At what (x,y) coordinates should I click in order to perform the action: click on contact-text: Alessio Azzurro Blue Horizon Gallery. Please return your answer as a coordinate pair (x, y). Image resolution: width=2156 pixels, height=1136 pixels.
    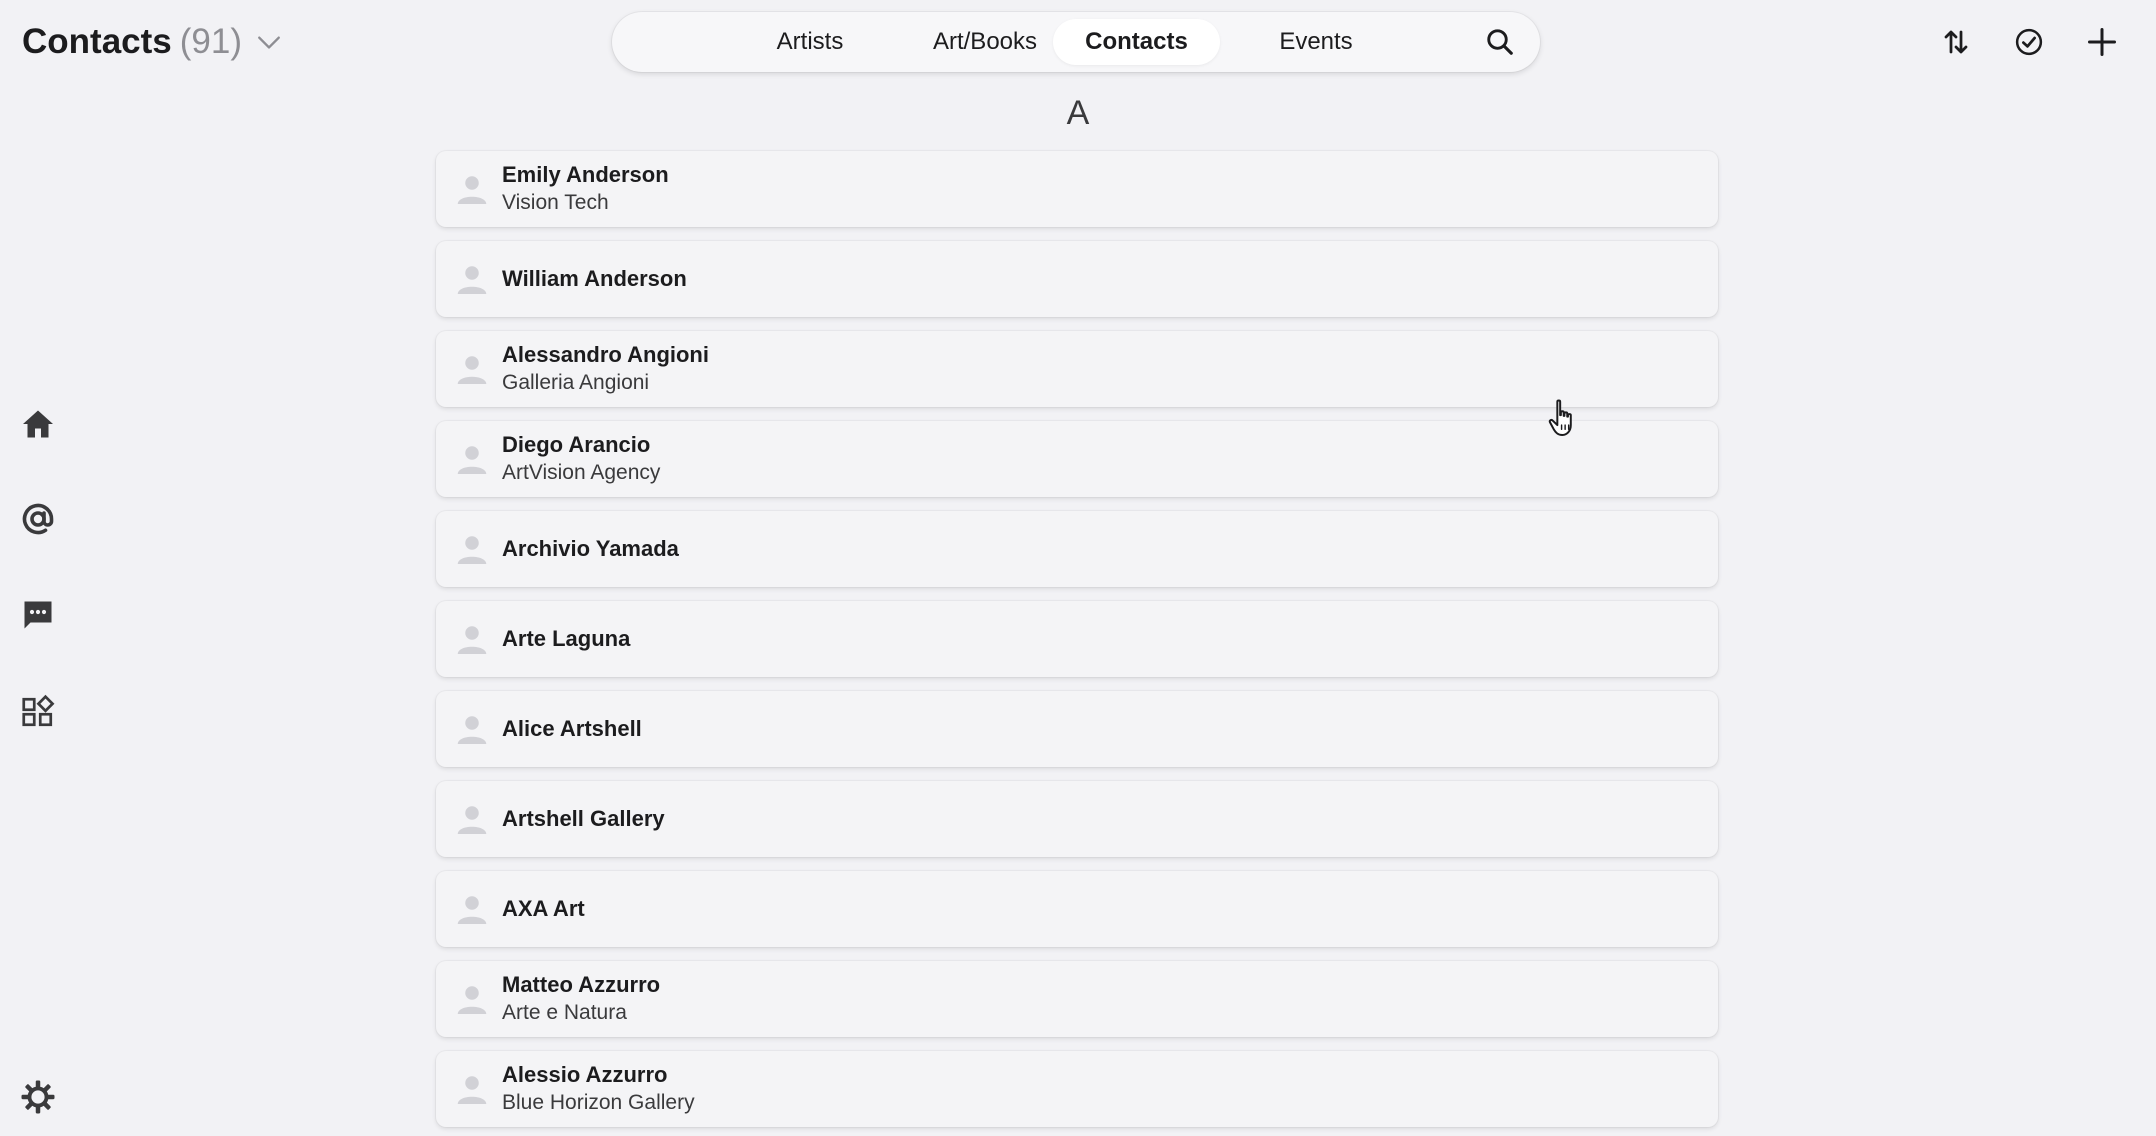
    Looking at the image, I should click on (598, 1089).